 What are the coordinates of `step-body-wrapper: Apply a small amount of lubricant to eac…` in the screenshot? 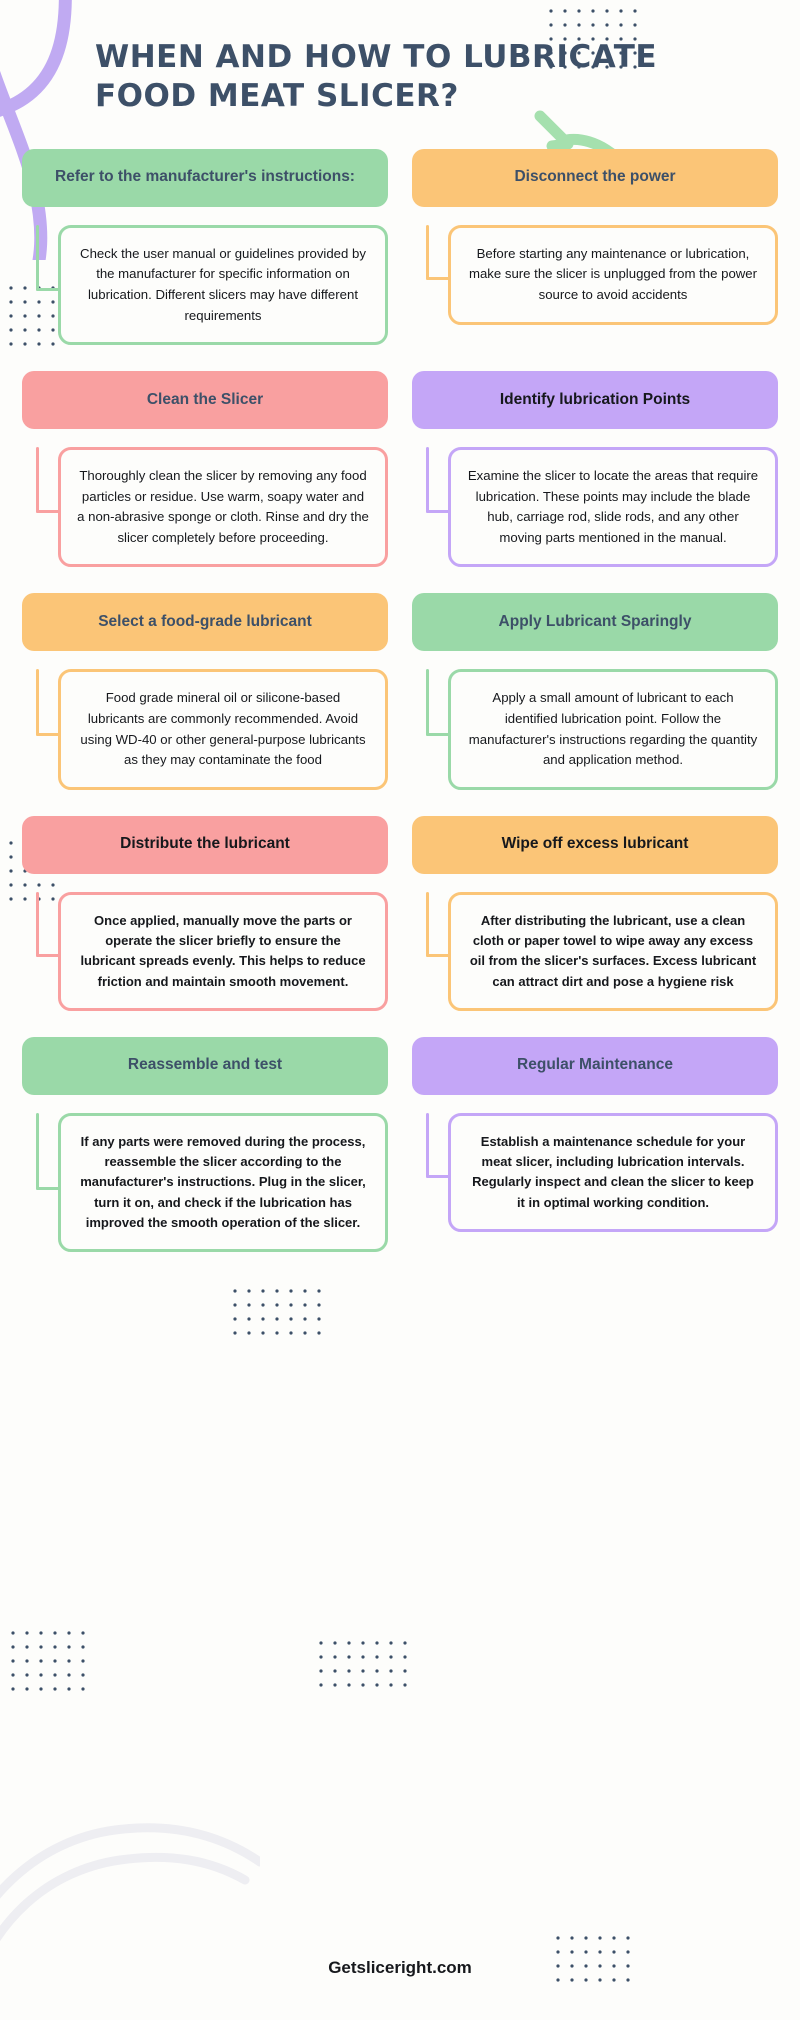 It's located at (595, 729).